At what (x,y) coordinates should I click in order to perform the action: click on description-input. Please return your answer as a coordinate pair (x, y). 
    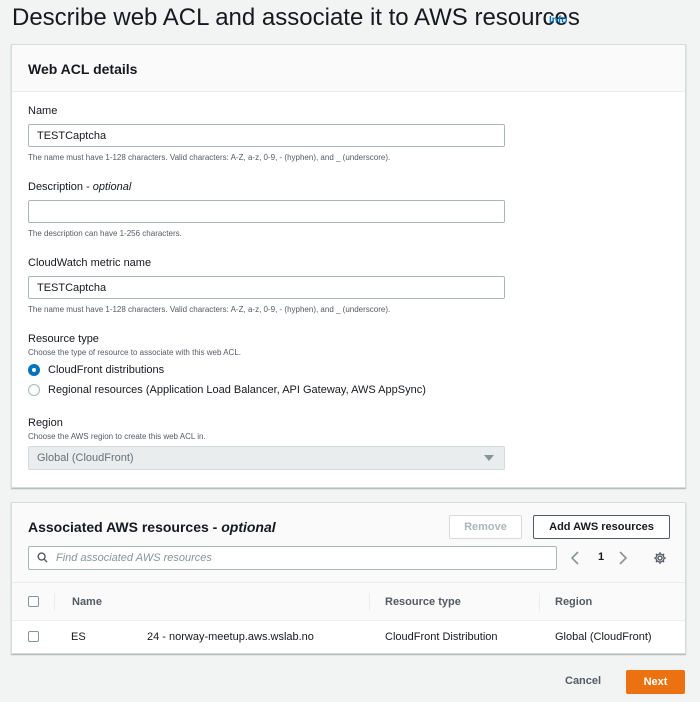
    Looking at the image, I should click on (266, 211).